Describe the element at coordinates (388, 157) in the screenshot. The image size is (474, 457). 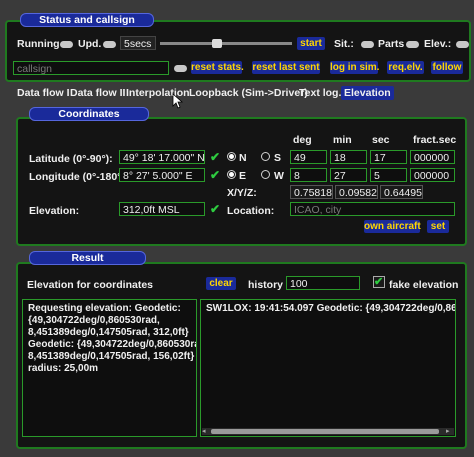
I see `latitude-sec-input: 17` at that location.